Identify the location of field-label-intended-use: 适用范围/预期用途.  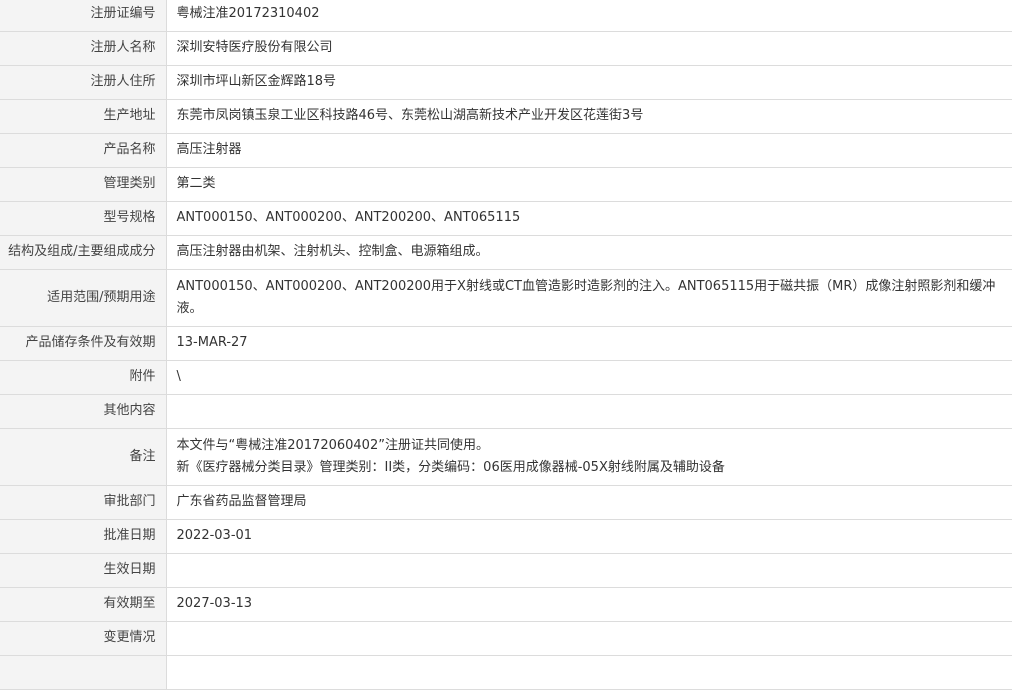
(83, 298).